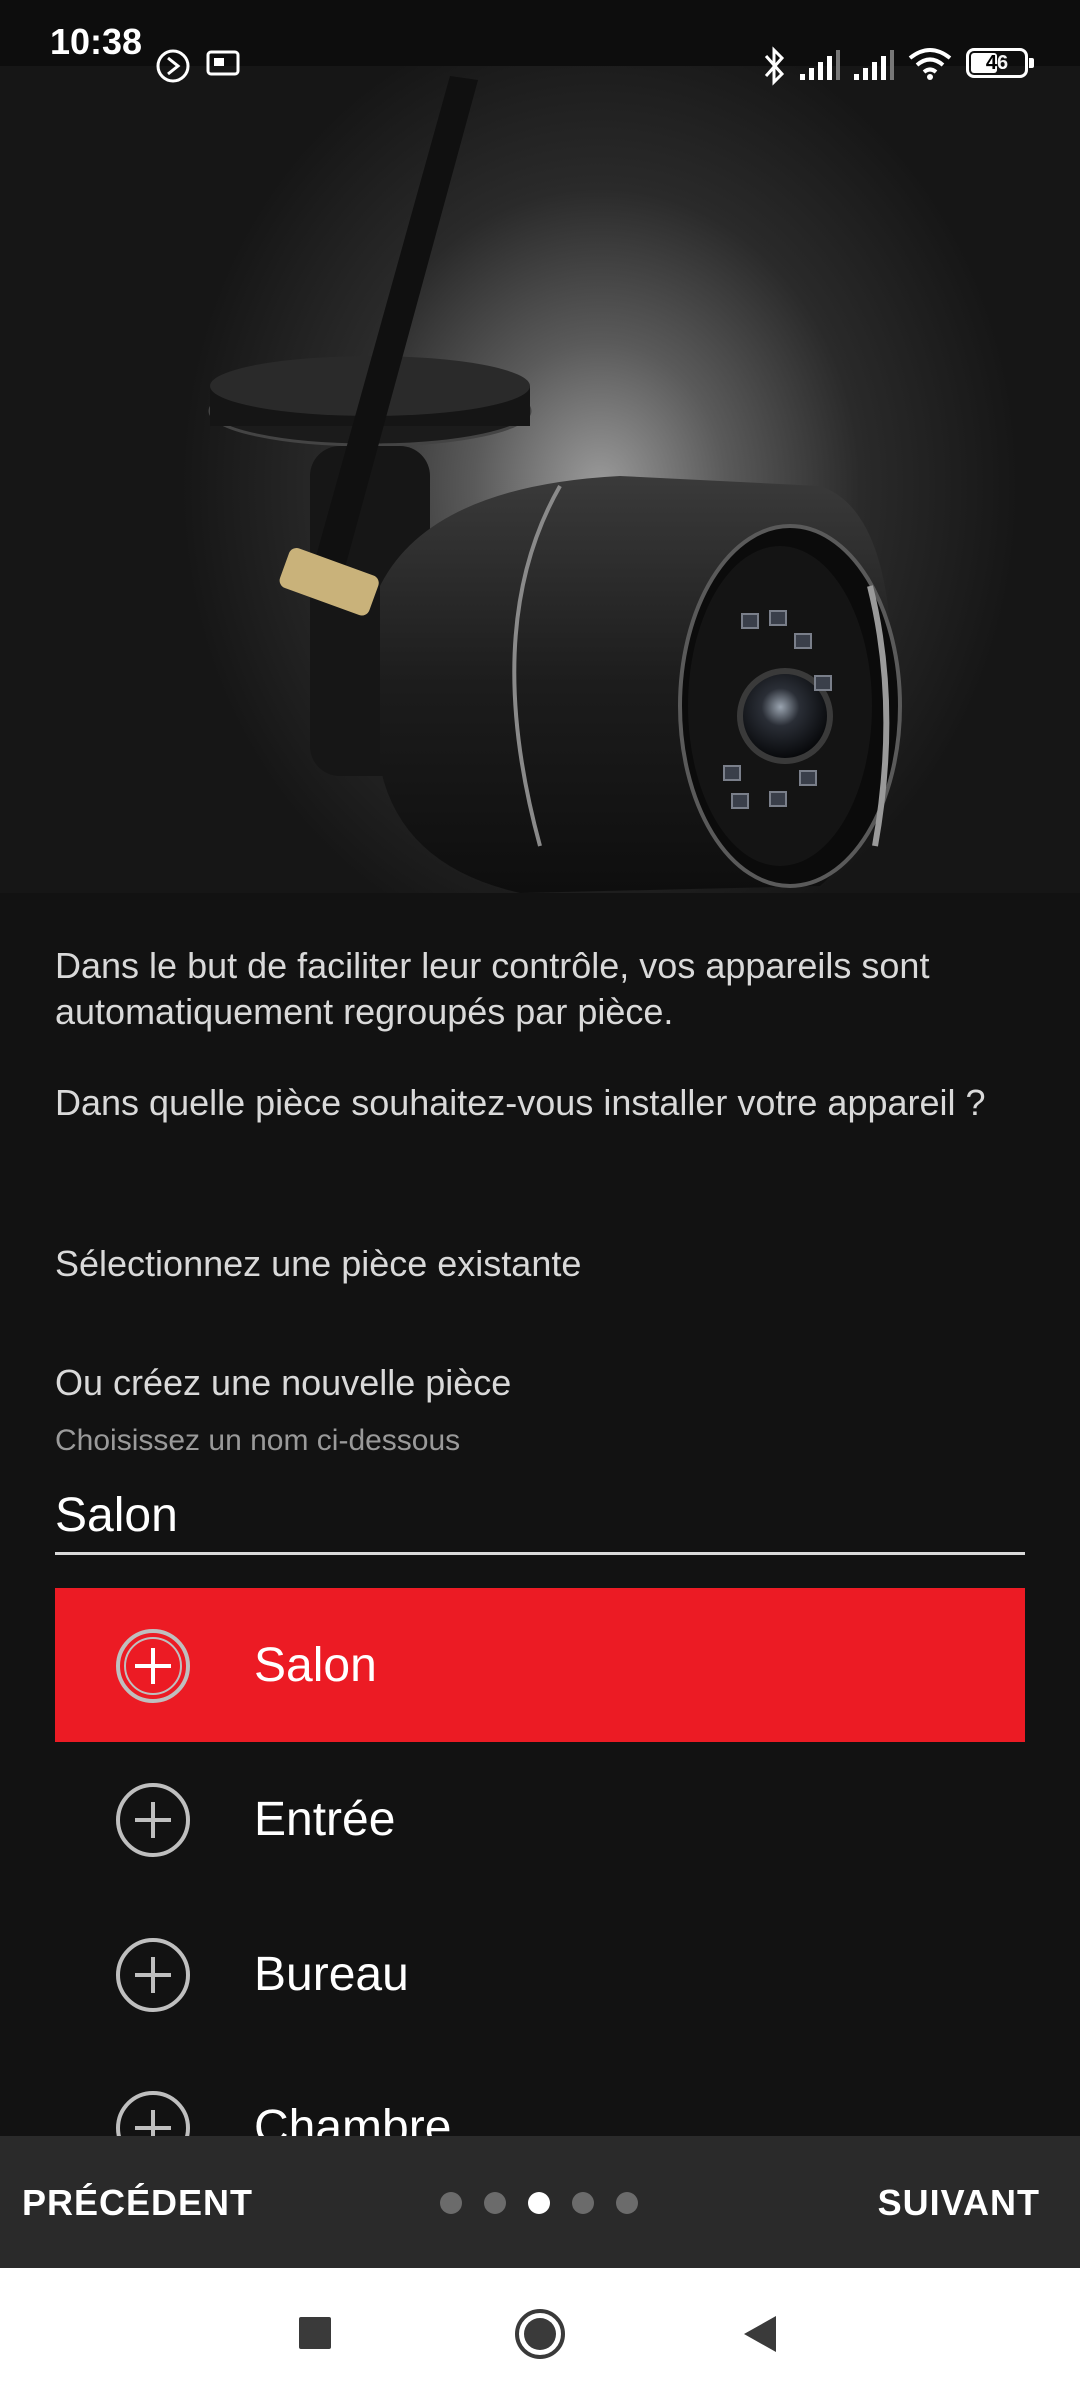 The width and height of the screenshot is (1080, 2400). I want to click on status-time: 10:38, so click(96, 41).